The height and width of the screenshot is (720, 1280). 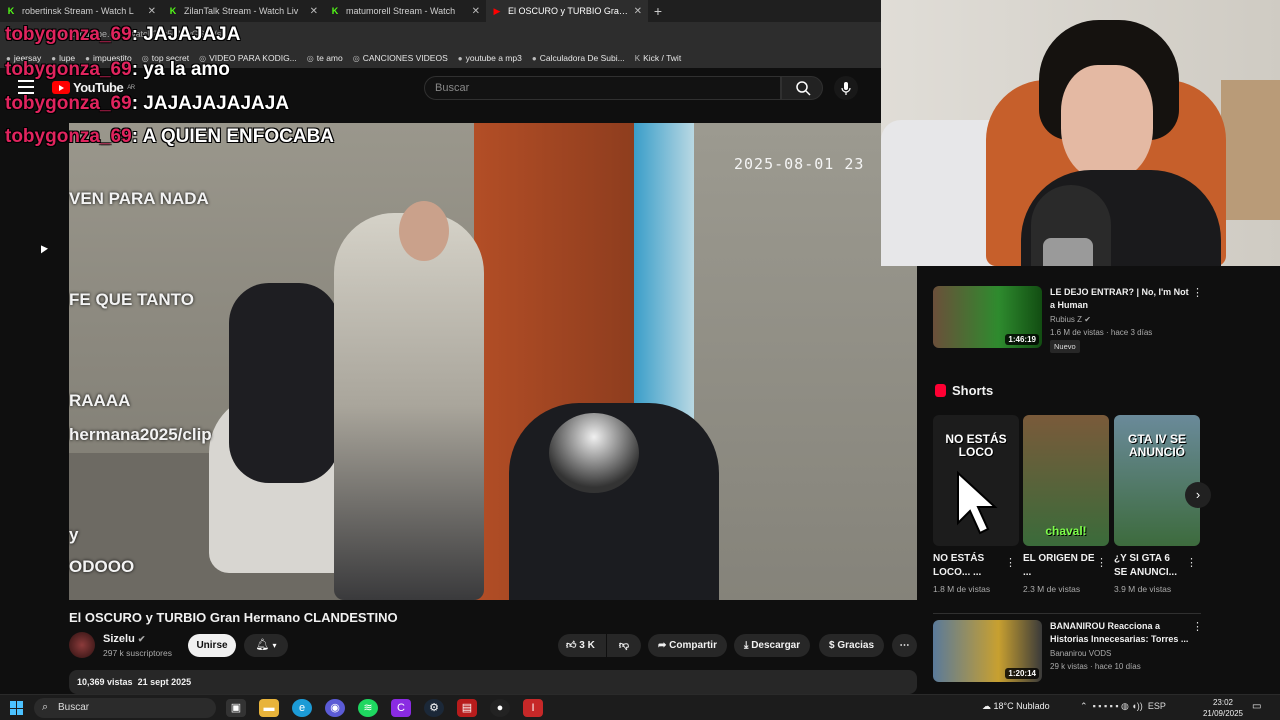 What do you see at coordinates (490, 58) in the screenshot?
I see `bookmark-item: ● youtube a mp3` at bounding box center [490, 58].